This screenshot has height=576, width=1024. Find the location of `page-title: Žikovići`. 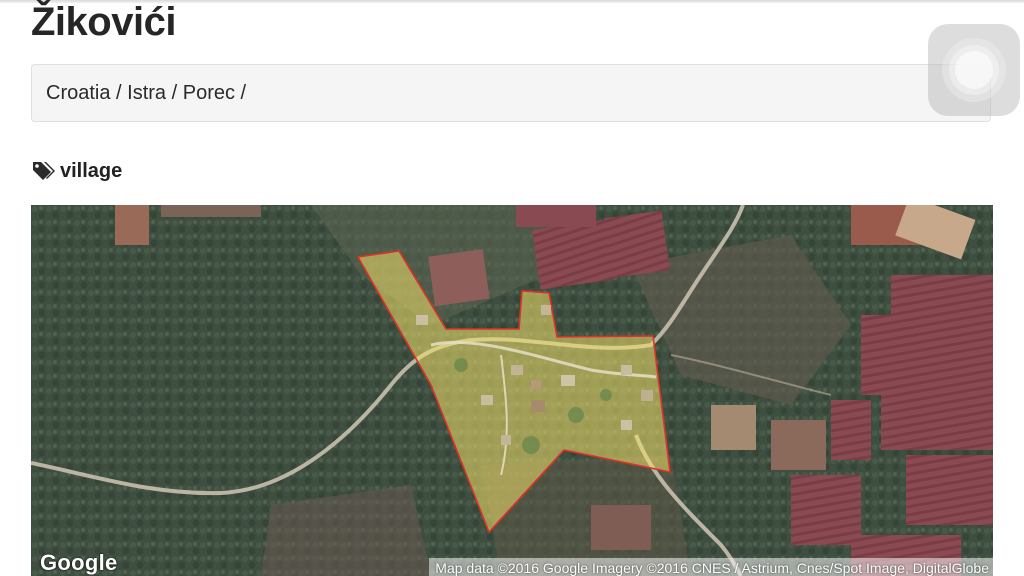

page-title: Žikovići is located at coordinates (103, 22).